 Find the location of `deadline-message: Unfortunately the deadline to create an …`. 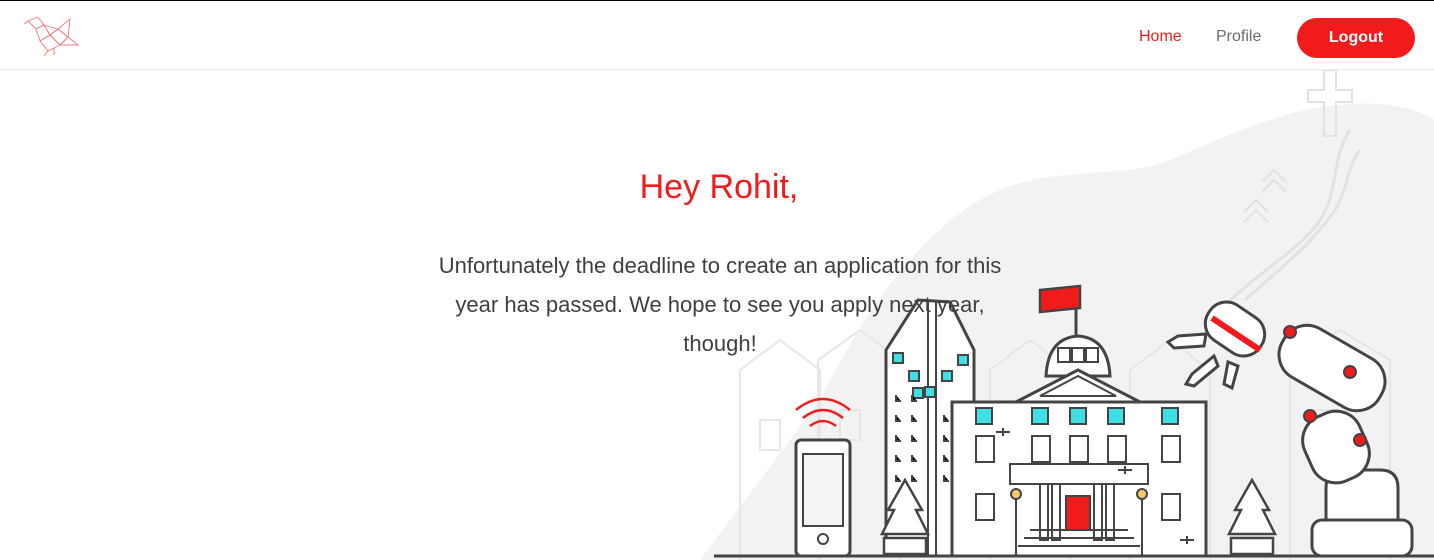

deadline-message: Unfortunately the deadline to create an … is located at coordinates (720, 304).